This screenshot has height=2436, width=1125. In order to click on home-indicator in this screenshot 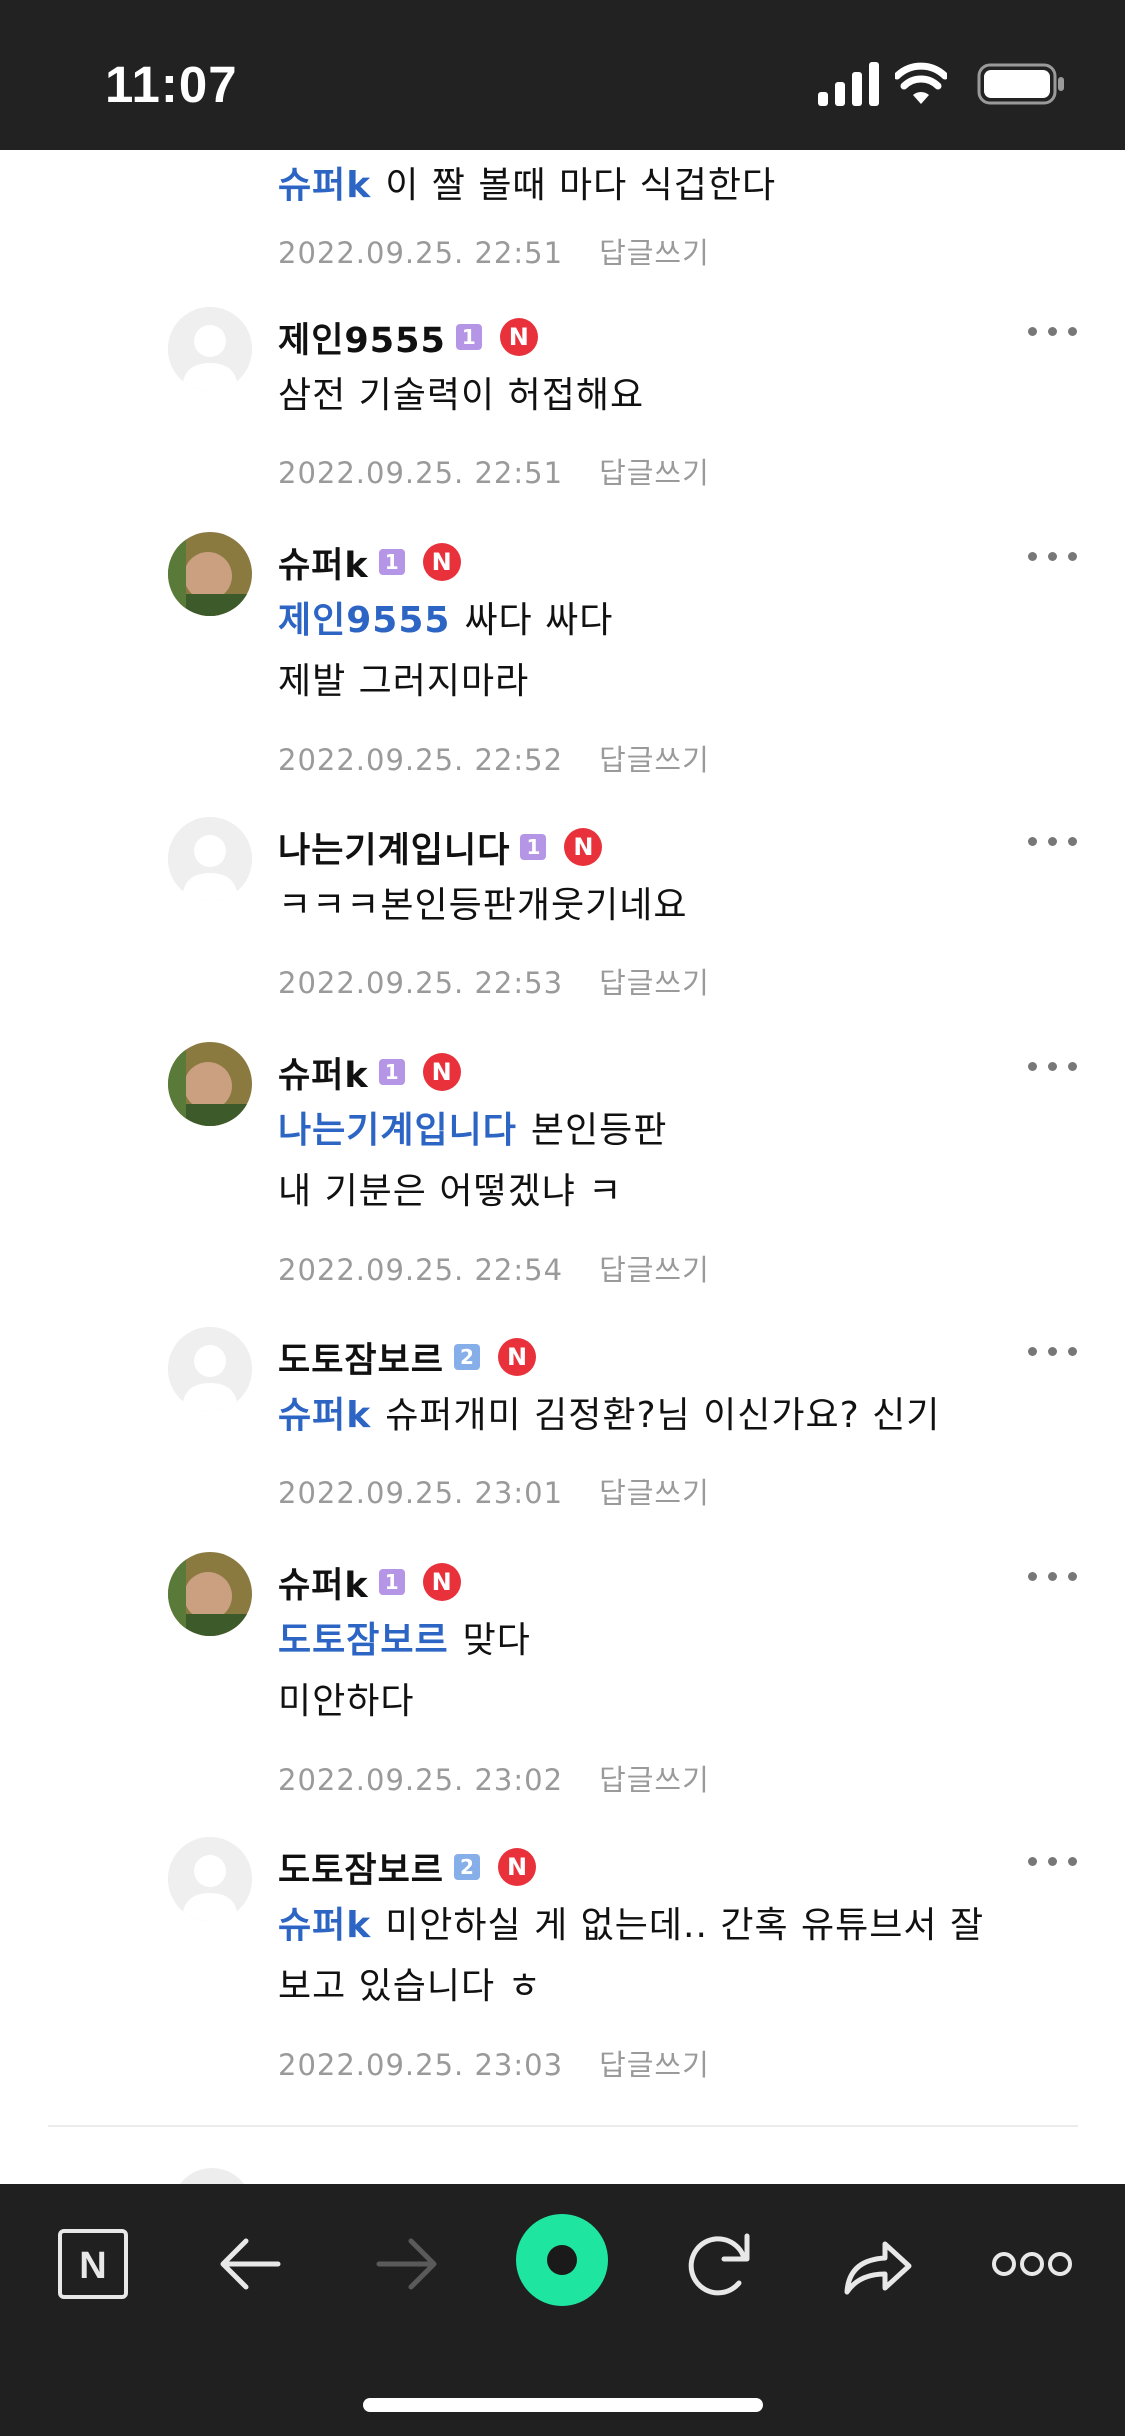, I will do `click(563, 2405)`.